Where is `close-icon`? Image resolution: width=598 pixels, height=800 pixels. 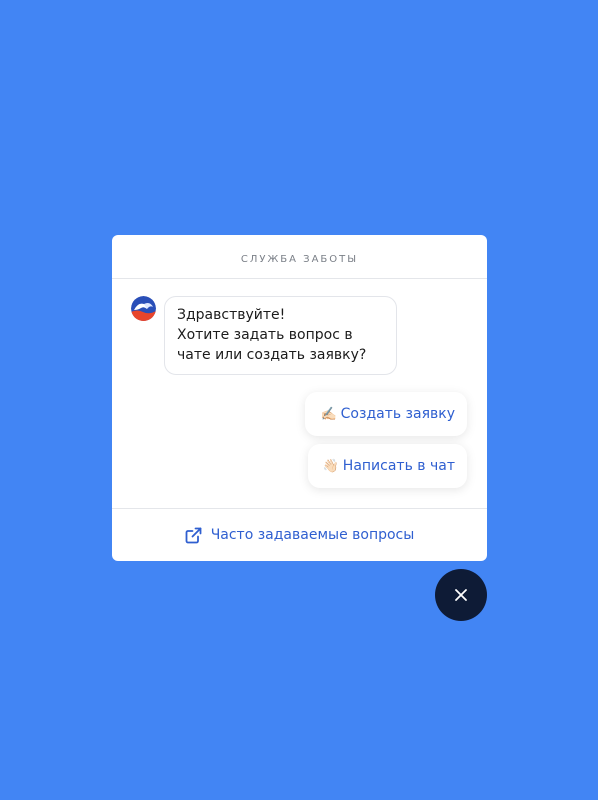 close-icon is located at coordinates (461, 595).